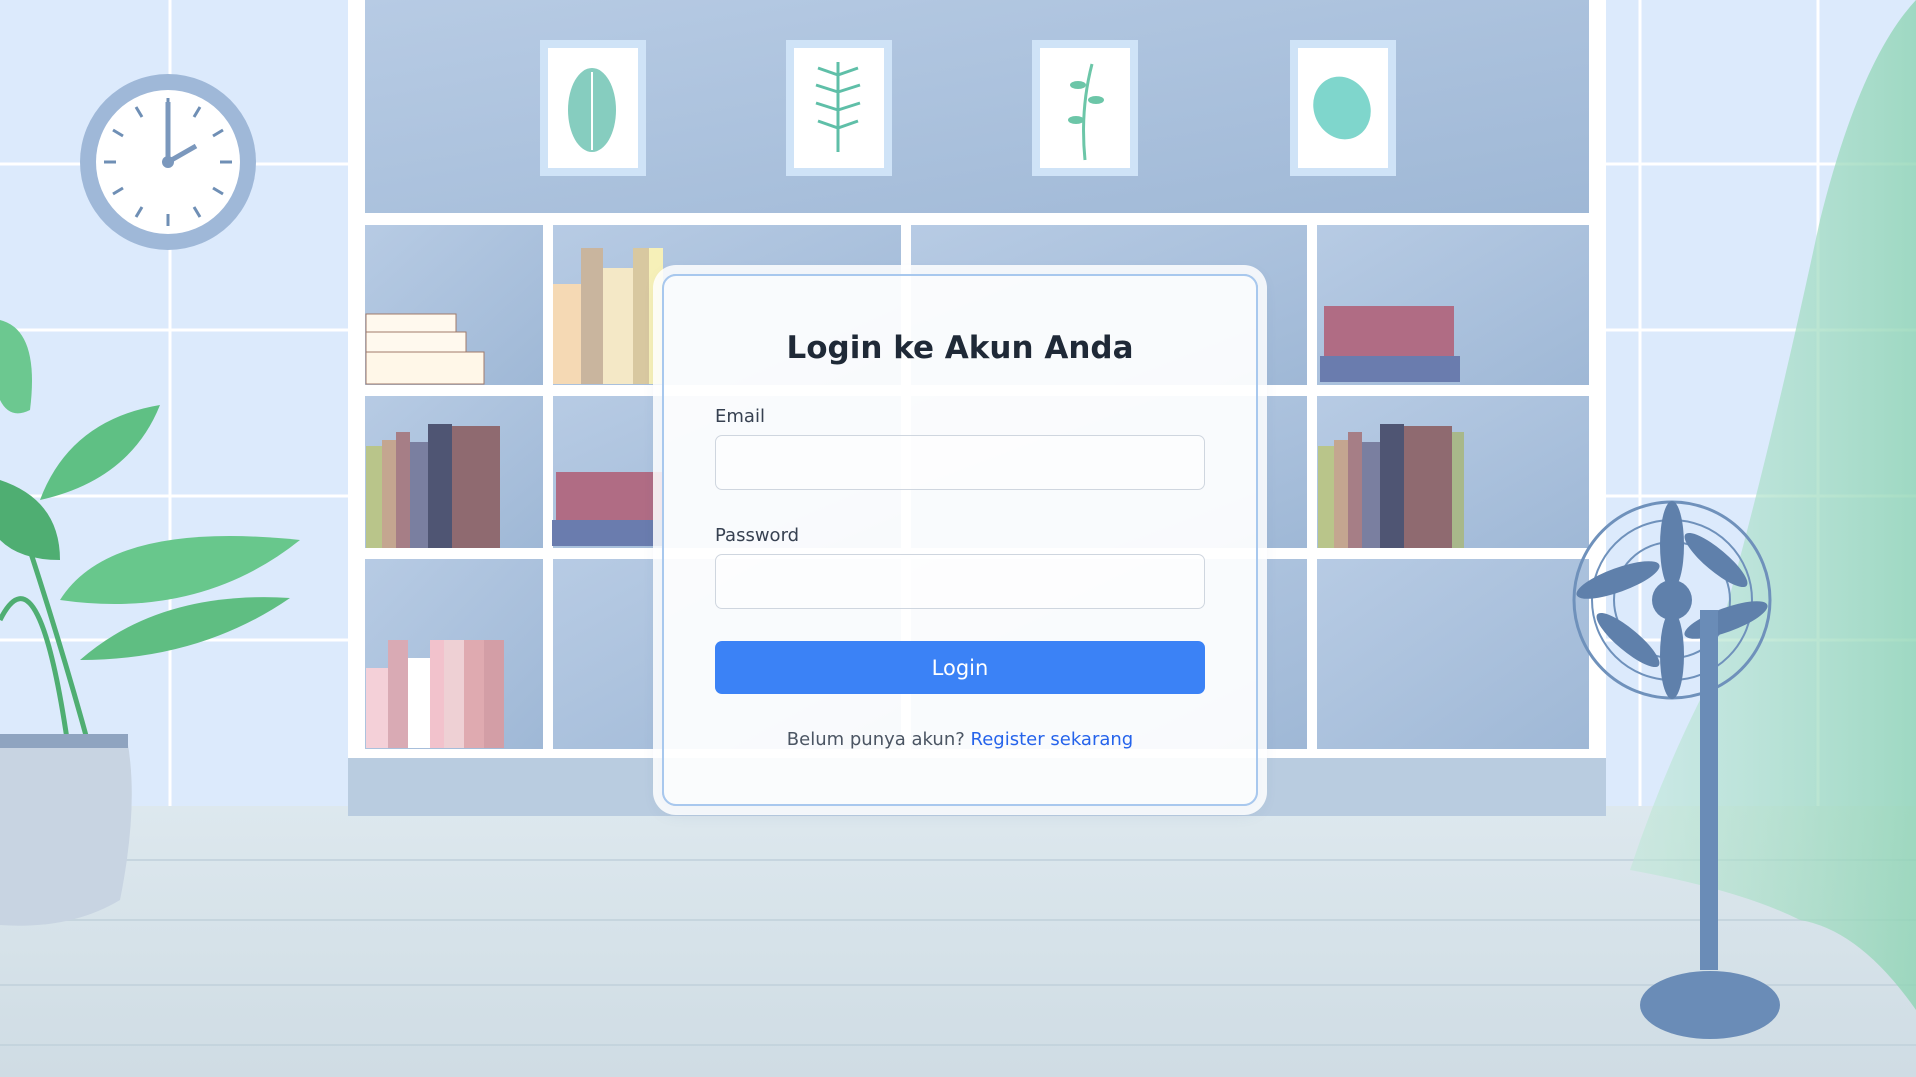  What do you see at coordinates (839, 108) in the screenshot?
I see `fern-frame-icon` at bounding box center [839, 108].